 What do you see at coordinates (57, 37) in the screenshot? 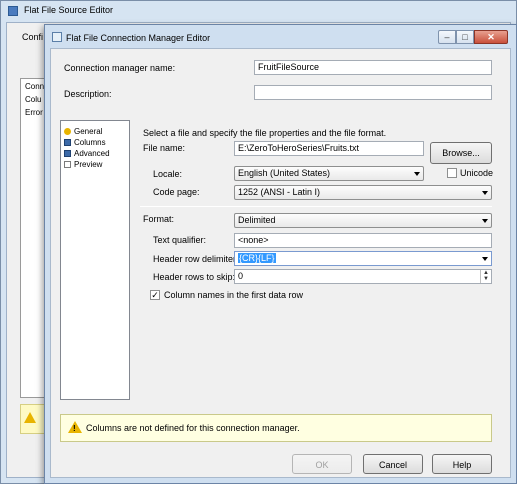
I see `dialog-icon` at bounding box center [57, 37].